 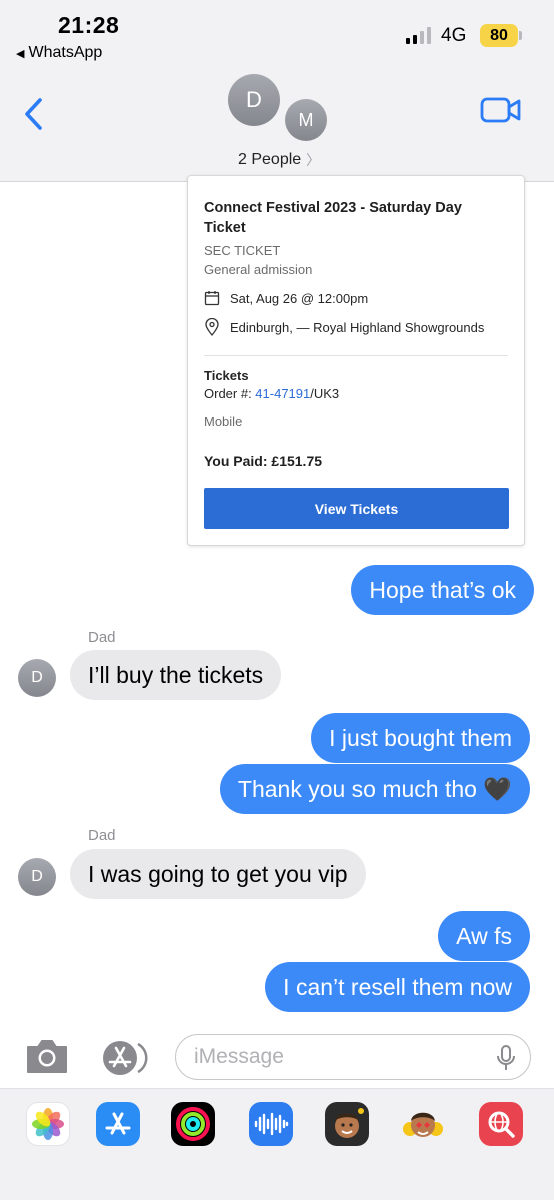 I want to click on camera-icon, so click(x=47, y=1056).